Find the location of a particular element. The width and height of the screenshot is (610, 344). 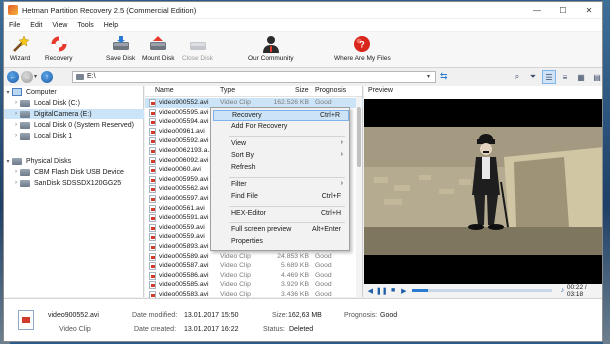

back-button: ← is located at coordinates (13, 77).